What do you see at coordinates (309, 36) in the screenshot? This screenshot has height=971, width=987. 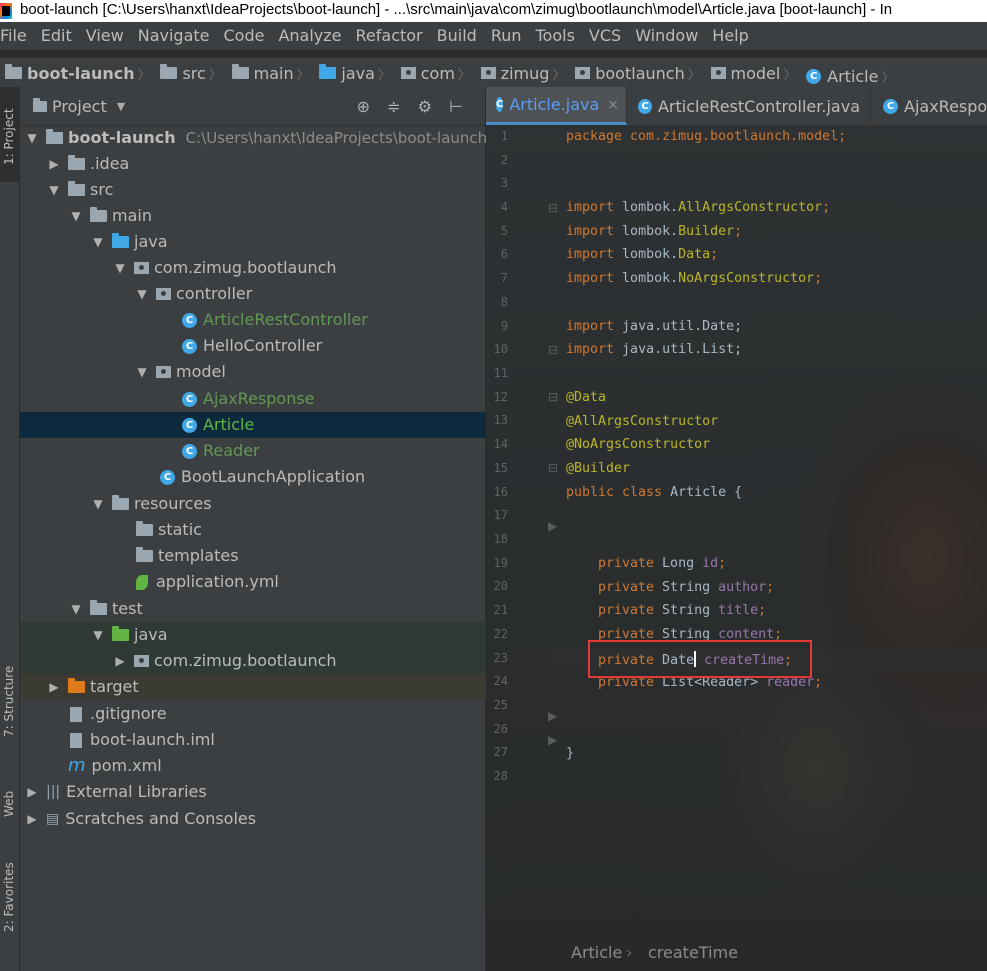 I see `menu-analyze: Analyze` at bounding box center [309, 36].